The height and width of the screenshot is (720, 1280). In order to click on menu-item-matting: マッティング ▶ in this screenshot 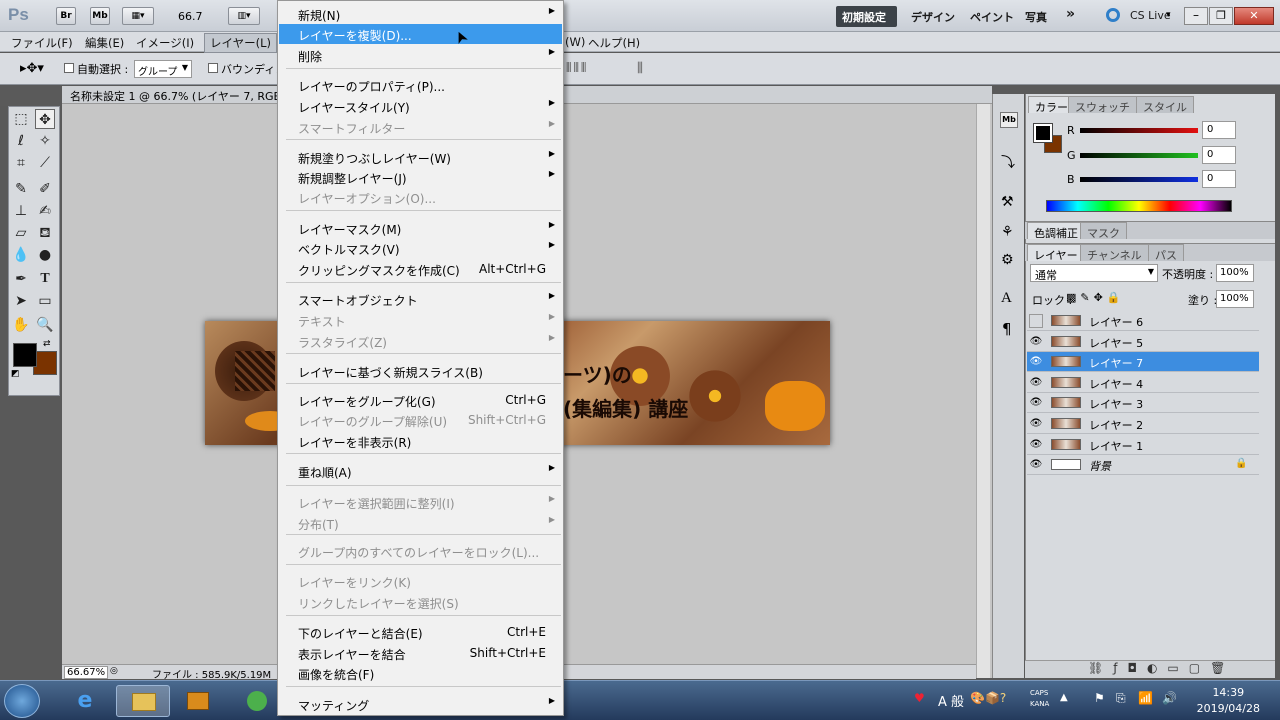, I will do `click(420, 704)`.